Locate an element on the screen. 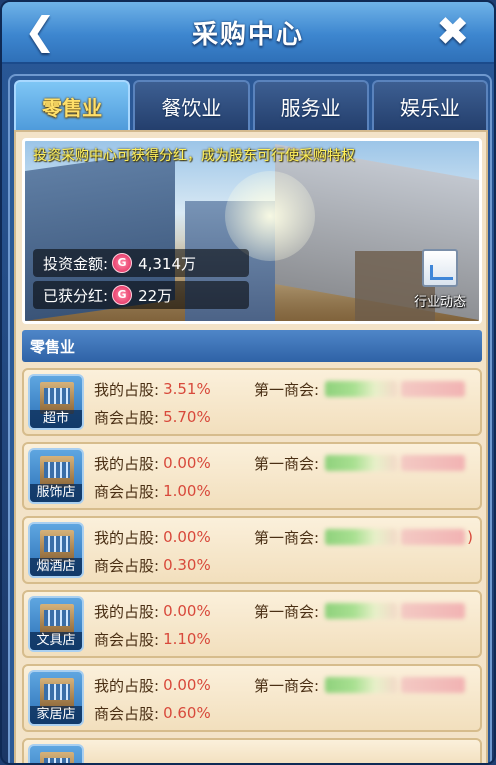 This screenshot has width=496, height=765. guild-share: 商会占股: 1.10% is located at coordinates (152, 639).